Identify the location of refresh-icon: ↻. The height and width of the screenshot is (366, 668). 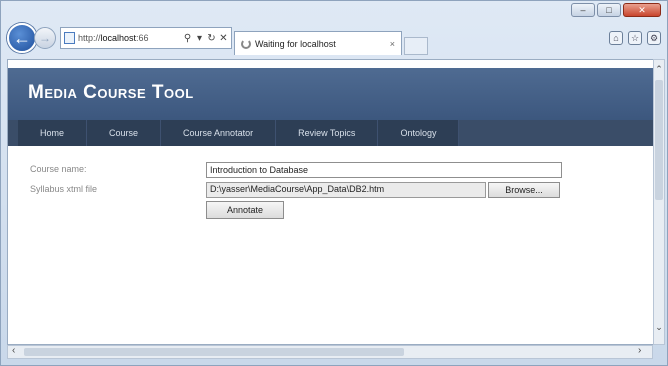
(211, 38).